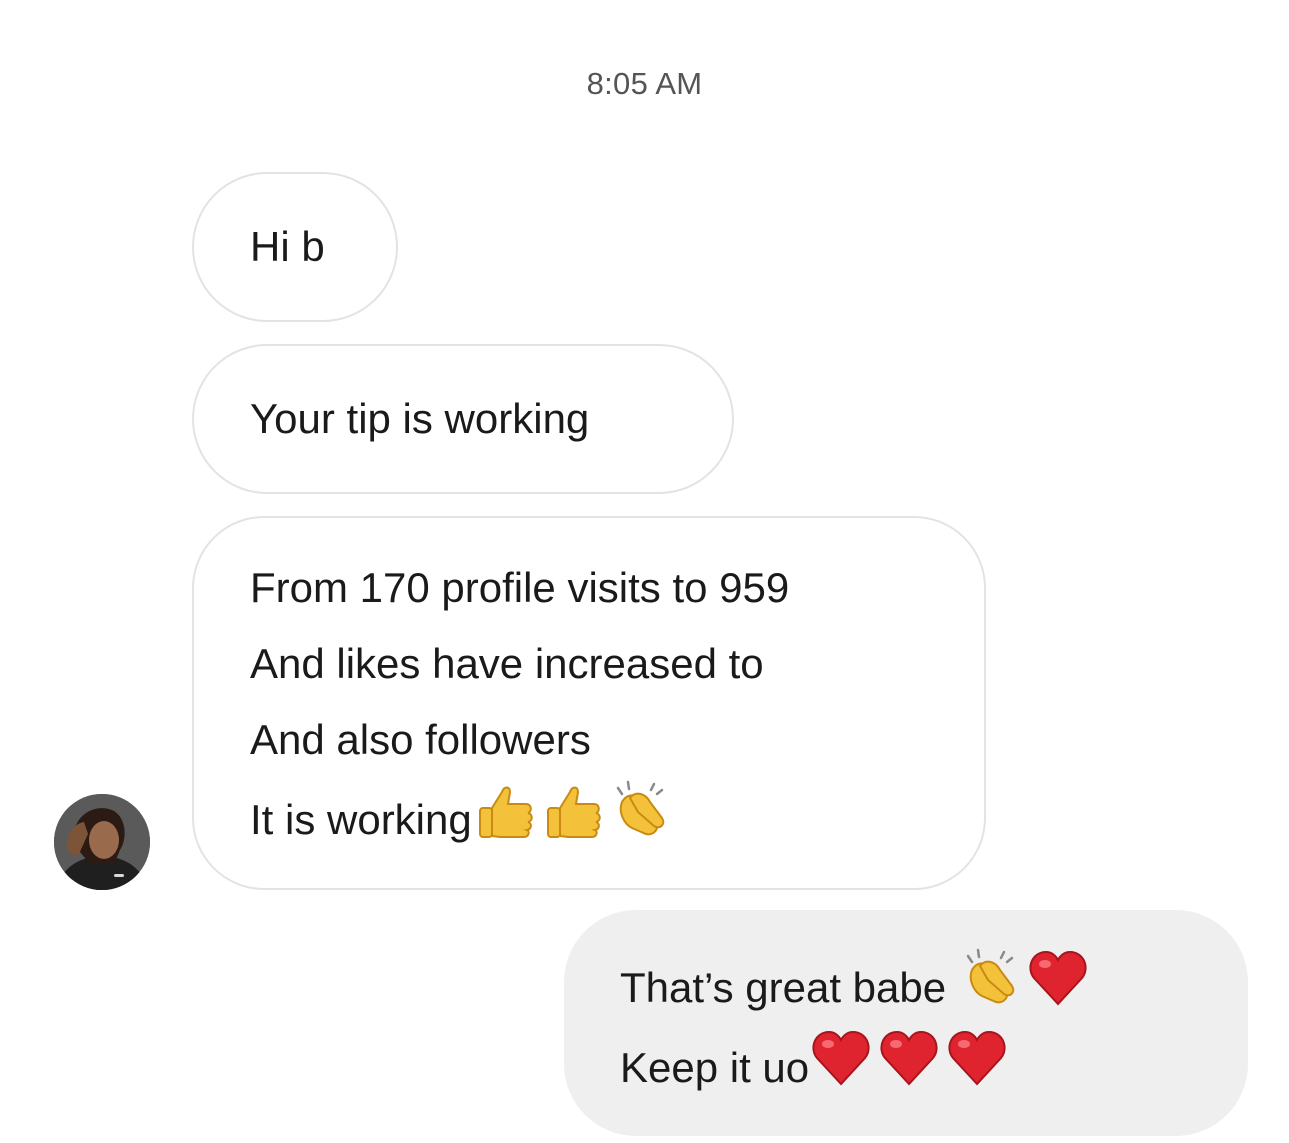 This screenshot has width=1289, height=1143. I want to click on outgoing-message-bubble: That’s great babe Keep it uo, so click(906, 1023).